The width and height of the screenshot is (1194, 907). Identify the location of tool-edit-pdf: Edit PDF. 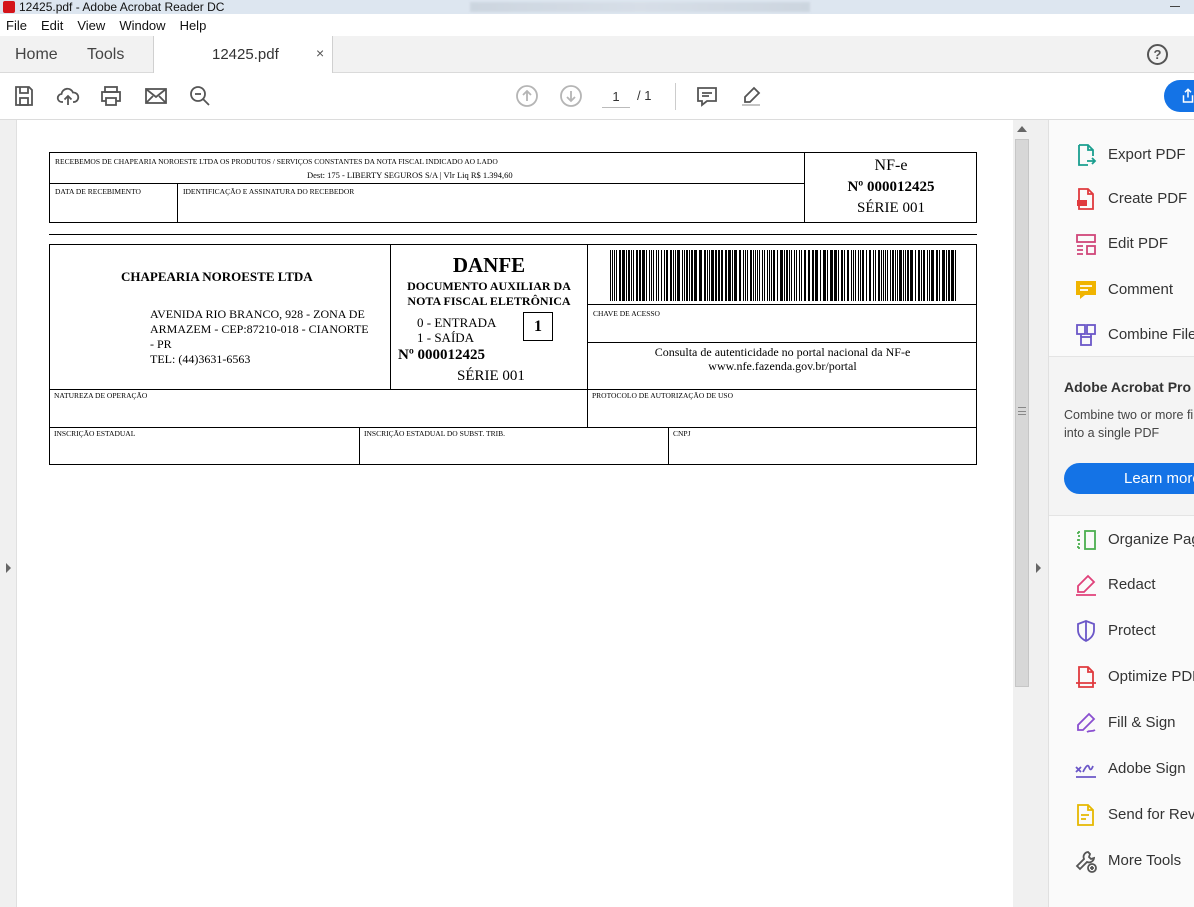
(1121, 244).